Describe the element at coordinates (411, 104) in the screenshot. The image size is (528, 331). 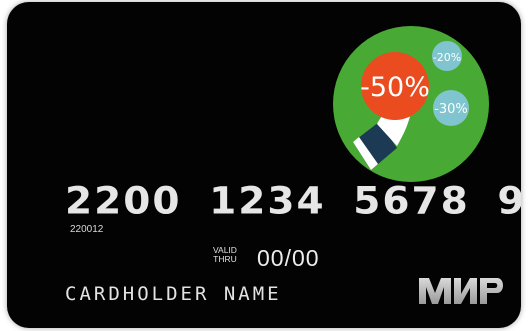
I see `discount-promo-illustration: -50% -20% -30%` at that location.